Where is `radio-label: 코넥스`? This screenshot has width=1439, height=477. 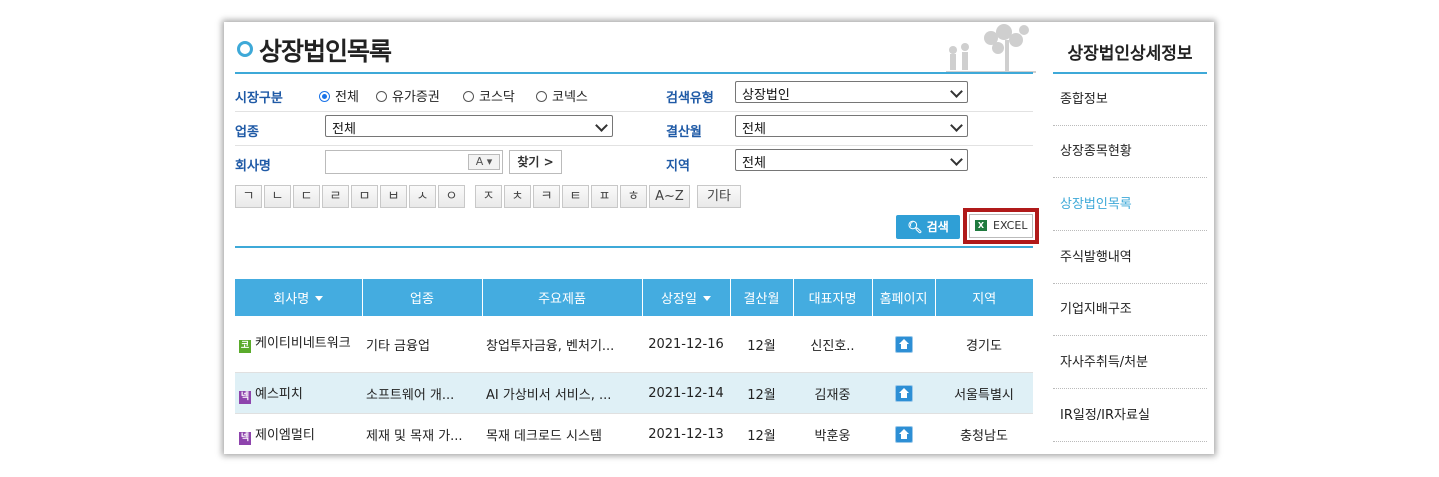
radio-label: 코넥스 is located at coordinates (570, 97).